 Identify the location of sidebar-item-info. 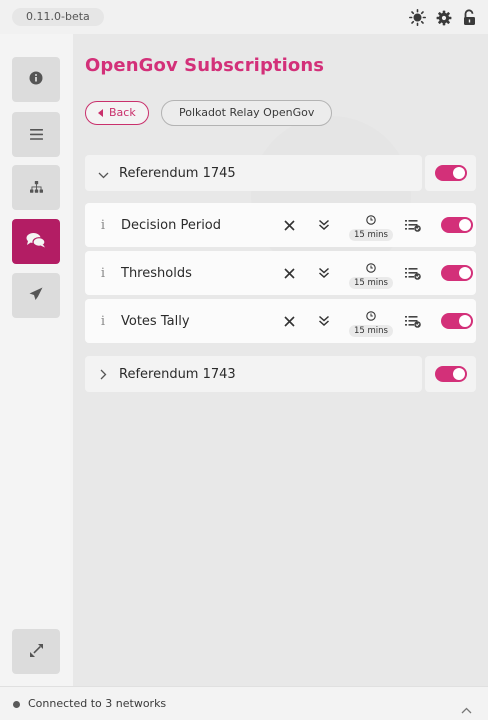
(36, 79).